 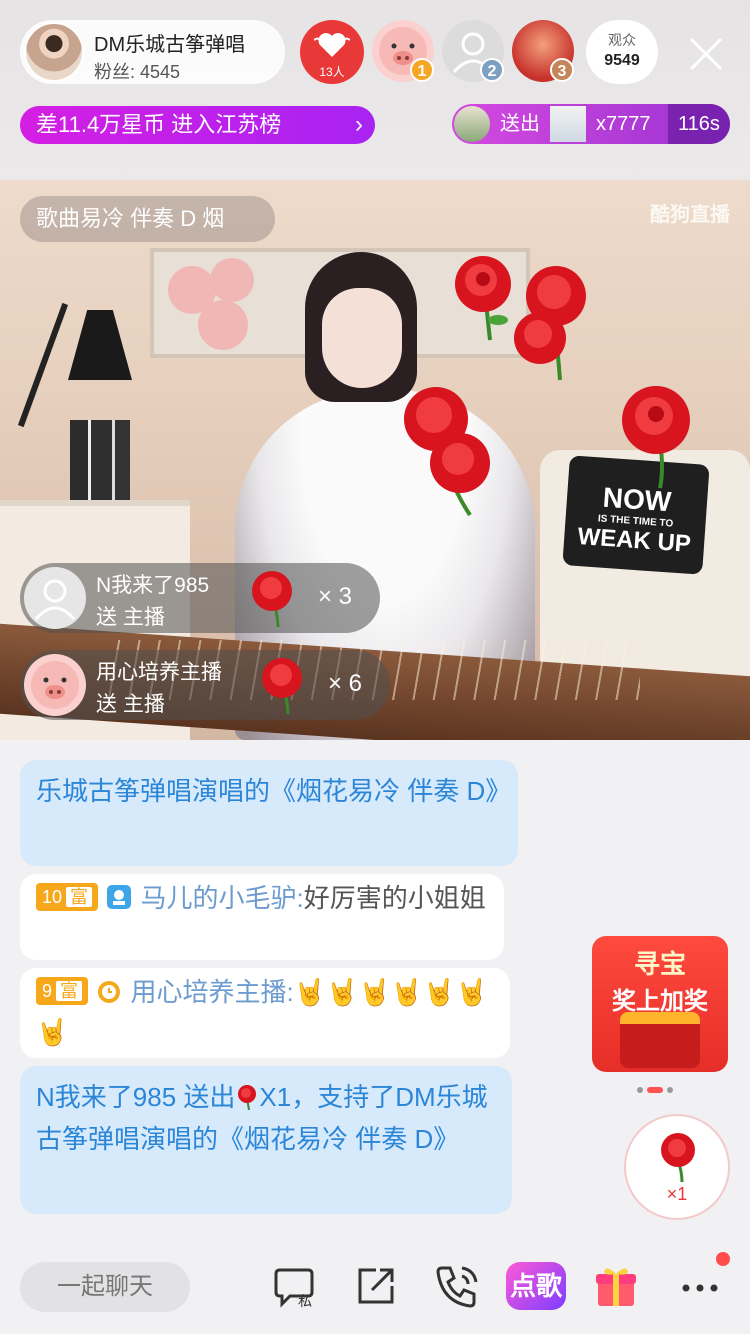 I want to click on quick-gift-button: ×1, so click(x=677, y=1167).